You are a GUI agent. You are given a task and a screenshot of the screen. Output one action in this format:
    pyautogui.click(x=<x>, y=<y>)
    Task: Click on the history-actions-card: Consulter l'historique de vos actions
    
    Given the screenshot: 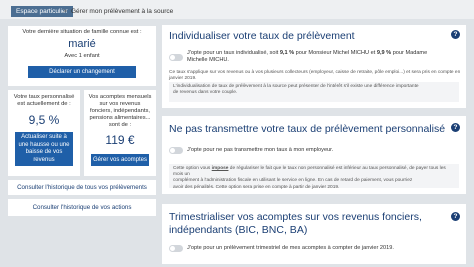 What is the action you would take?
    pyautogui.click(x=82, y=207)
    